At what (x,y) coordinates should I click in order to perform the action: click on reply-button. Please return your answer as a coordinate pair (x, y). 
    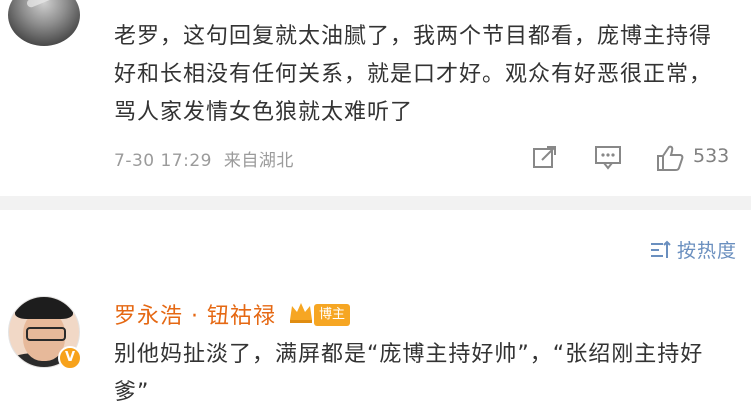
    Looking at the image, I should click on (608, 159).